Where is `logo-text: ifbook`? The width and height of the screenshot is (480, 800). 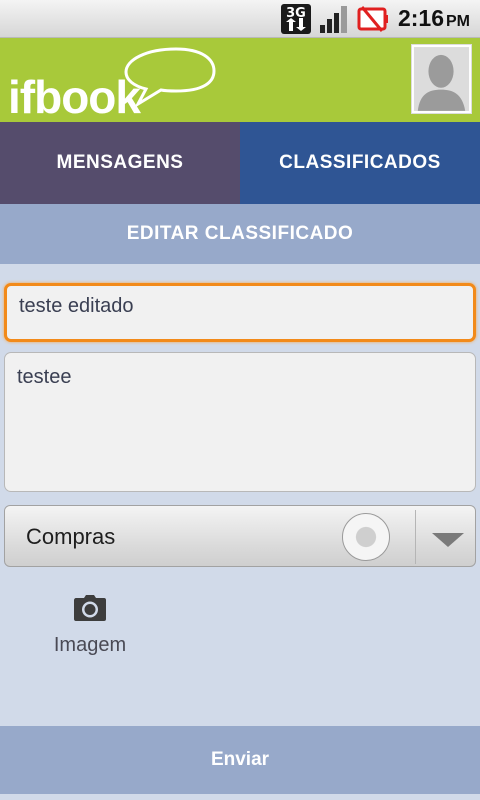 logo-text: ifbook is located at coordinates (74, 97).